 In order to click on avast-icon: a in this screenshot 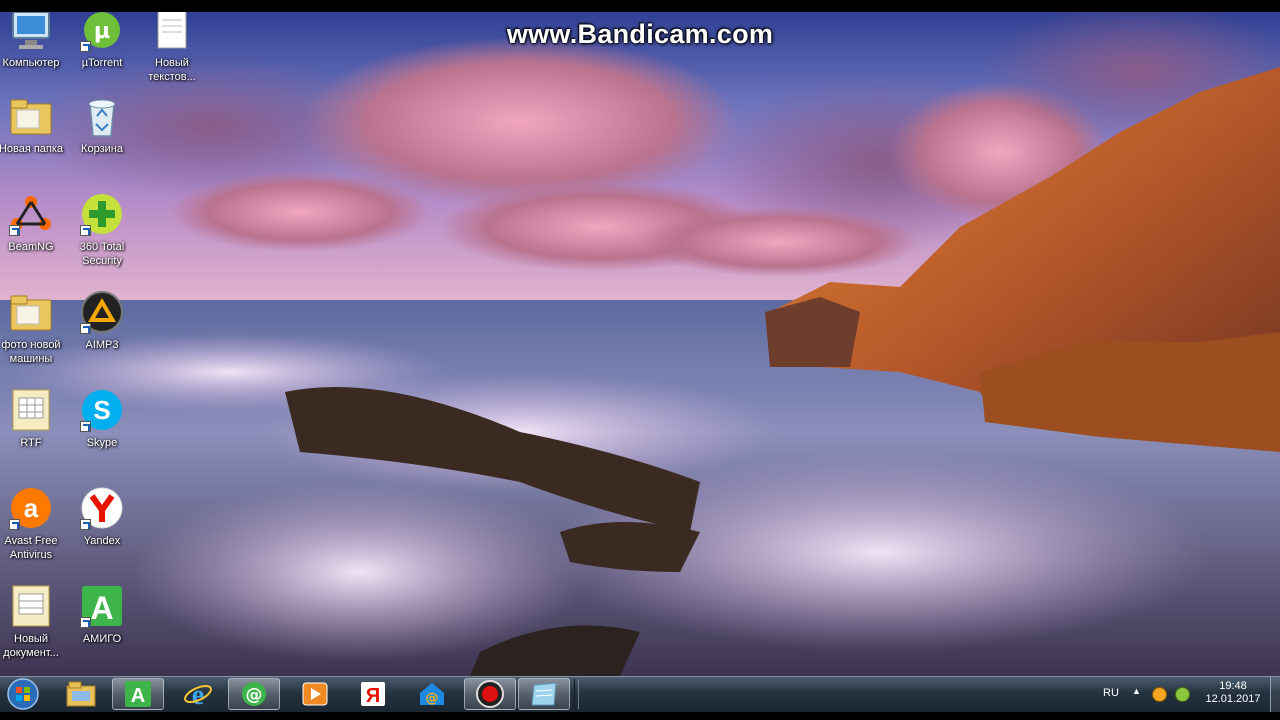, I will do `click(31, 508)`.